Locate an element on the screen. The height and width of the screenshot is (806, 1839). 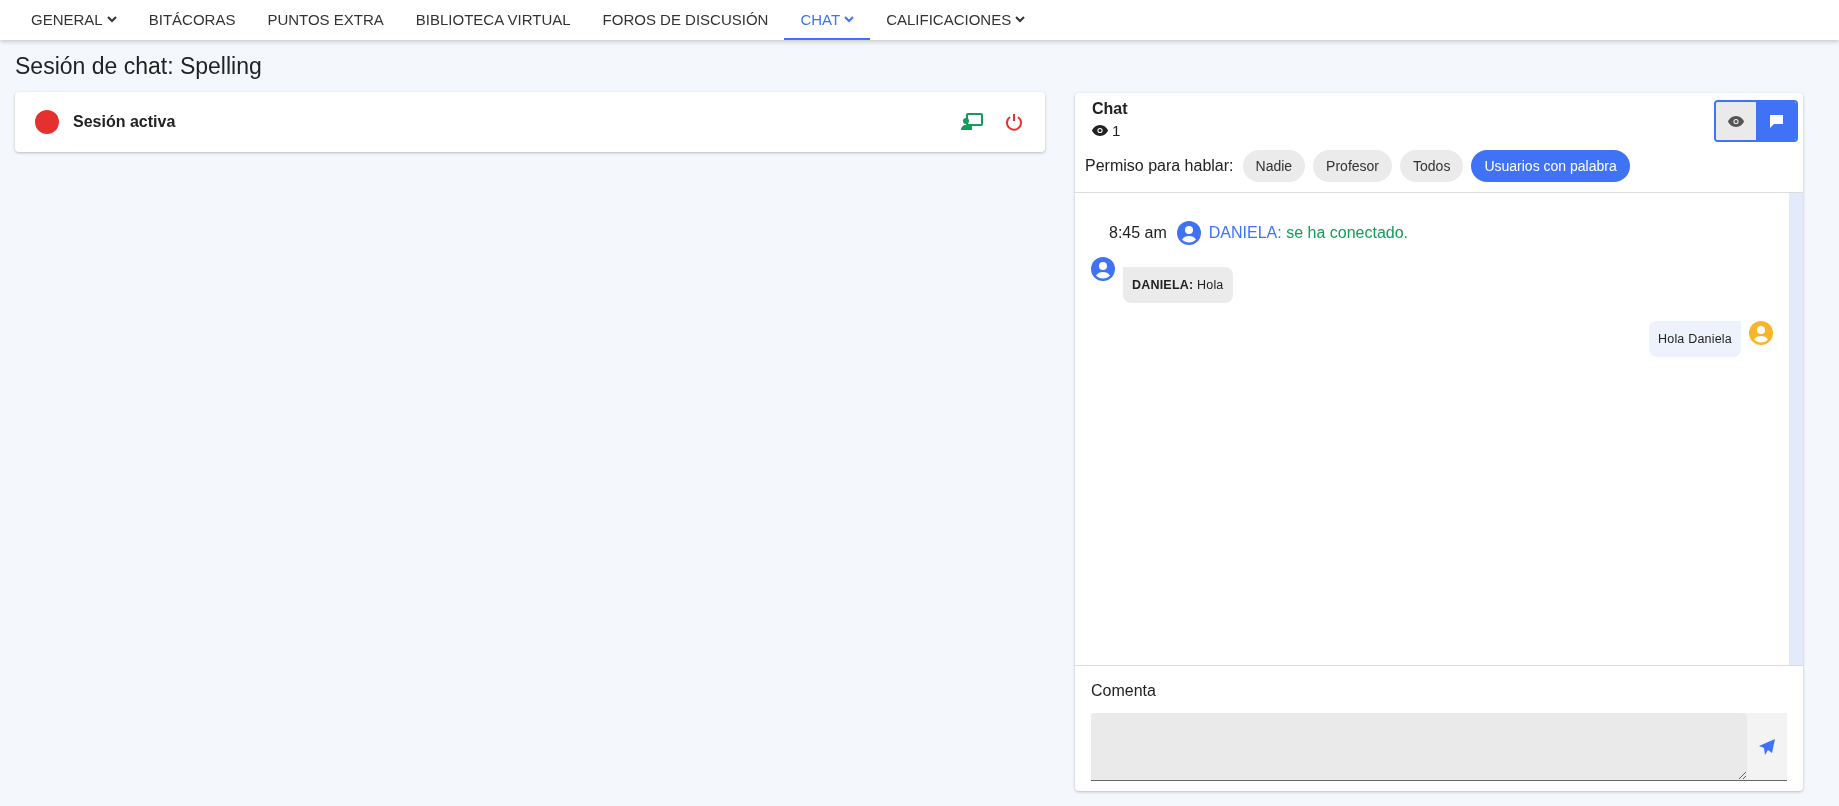
nav-tab: PUNTOS EXTRA is located at coordinates (325, 20).